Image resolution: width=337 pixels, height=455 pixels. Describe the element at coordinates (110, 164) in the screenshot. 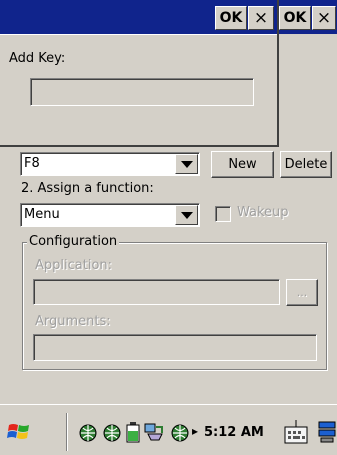

I see `key-combo: F8` at that location.